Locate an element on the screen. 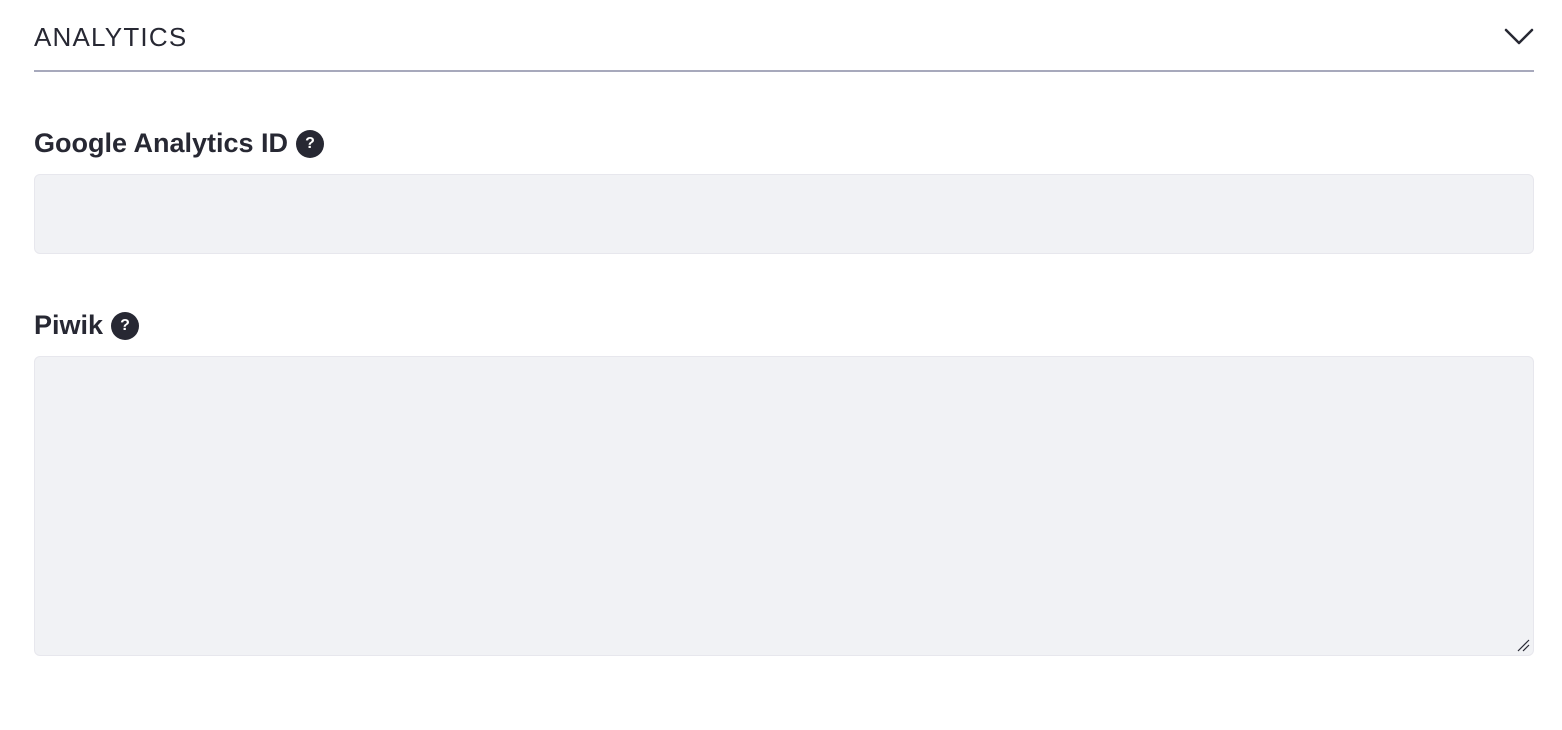 This screenshot has width=1562, height=730. chevron-down-icon is located at coordinates (1519, 36).